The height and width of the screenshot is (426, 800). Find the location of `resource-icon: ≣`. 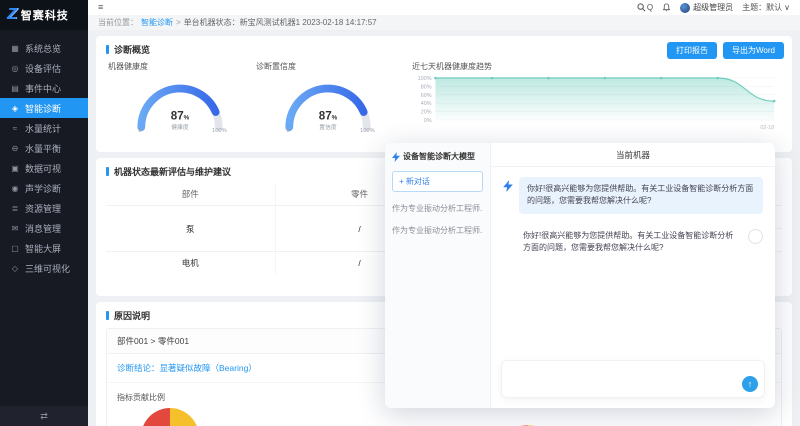

resource-icon: ≣ is located at coordinates (15, 208).